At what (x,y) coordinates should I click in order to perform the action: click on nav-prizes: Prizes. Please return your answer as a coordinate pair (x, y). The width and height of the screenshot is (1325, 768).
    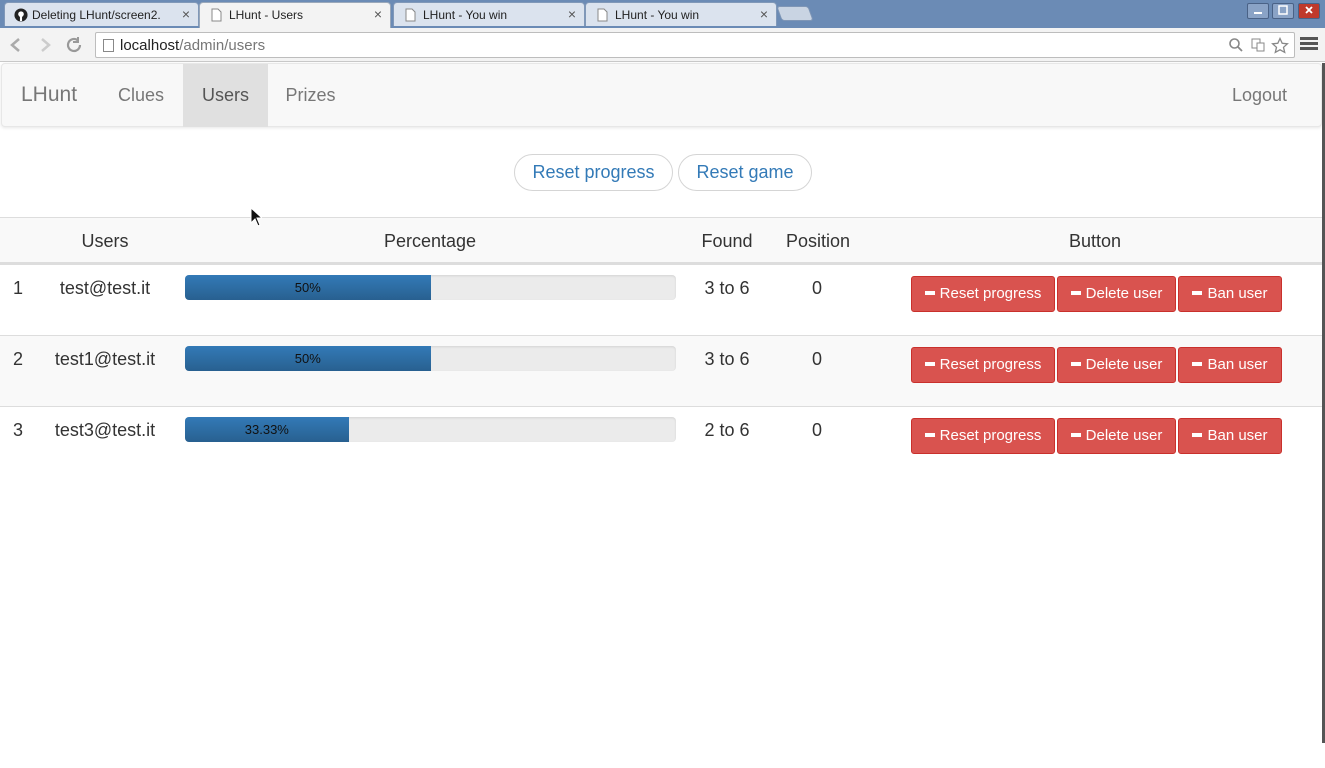
    Looking at the image, I should click on (310, 95).